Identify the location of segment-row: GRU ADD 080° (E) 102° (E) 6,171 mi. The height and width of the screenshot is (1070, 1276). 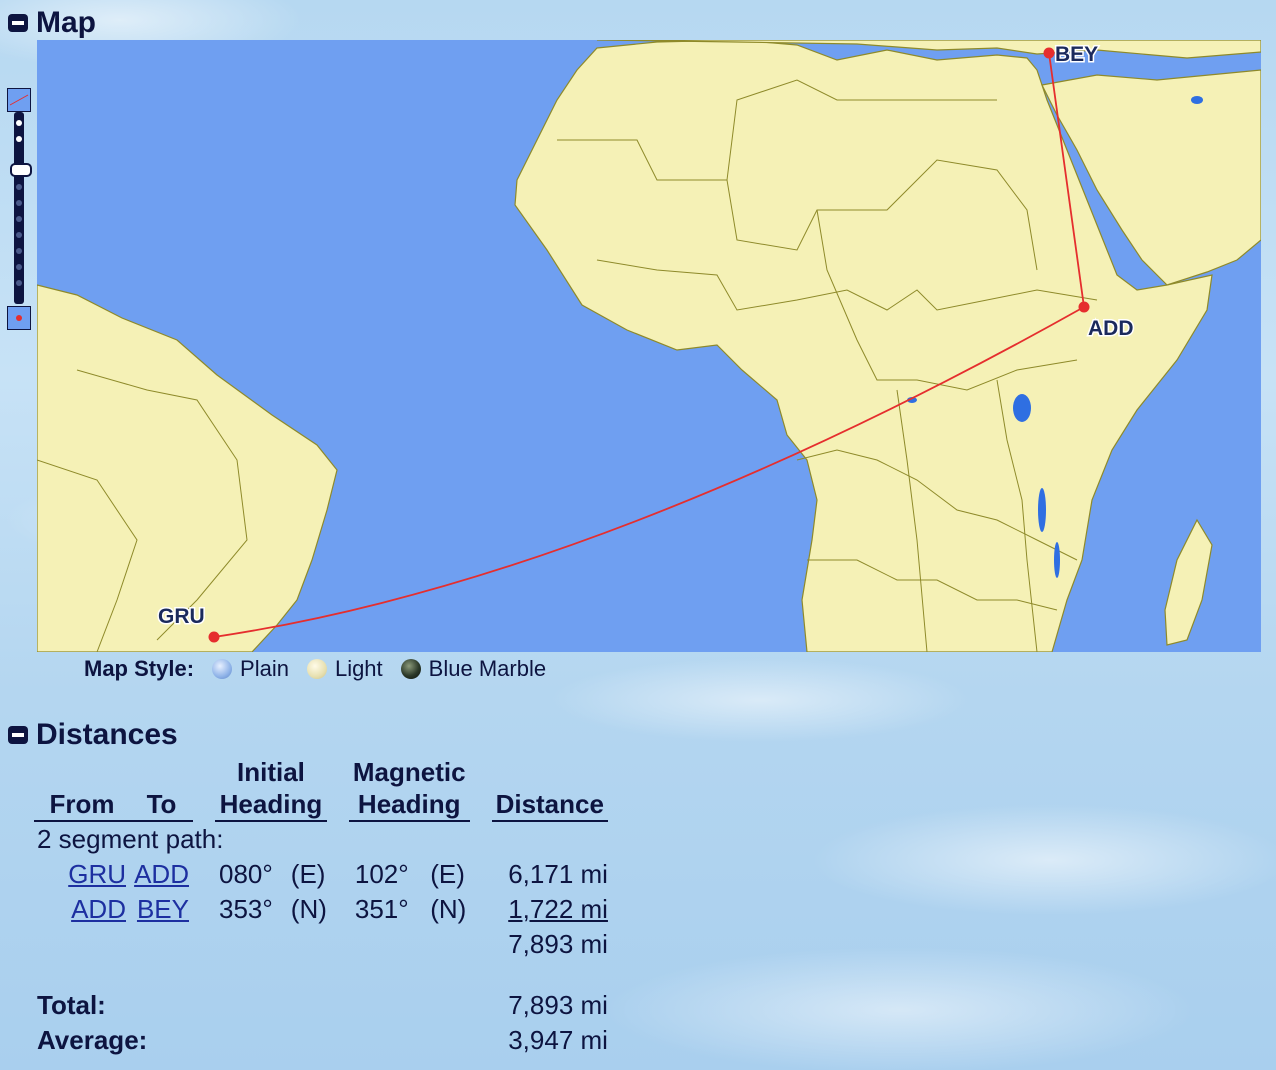
(321, 874).